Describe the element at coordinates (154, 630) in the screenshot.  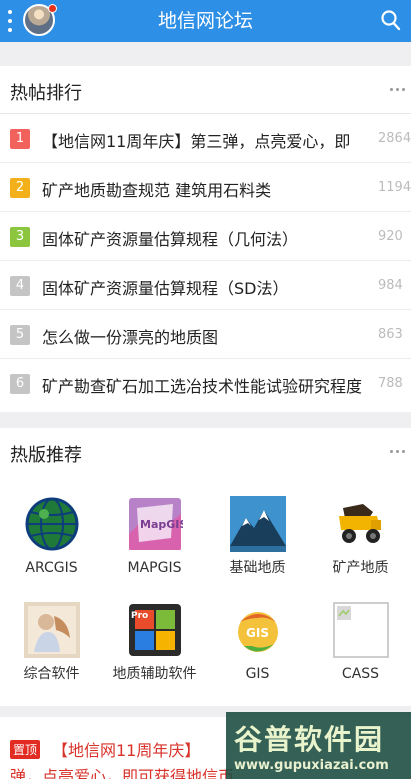
I see `office-icon: Pro` at that location.